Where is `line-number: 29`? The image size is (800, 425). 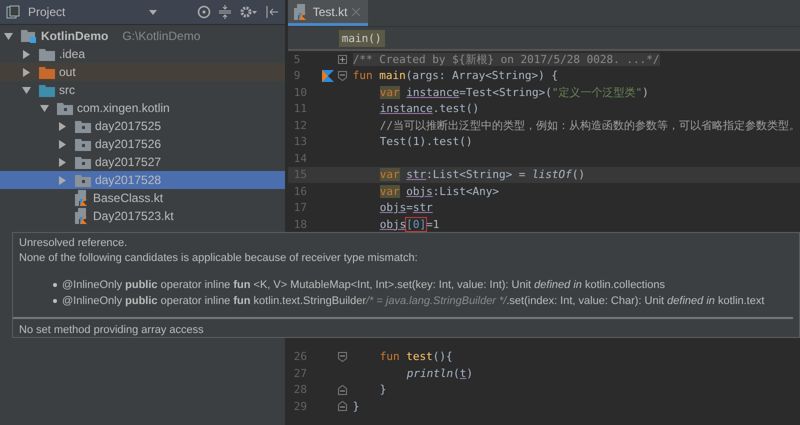 line-number: 29 is located at coordinates (300, 406).